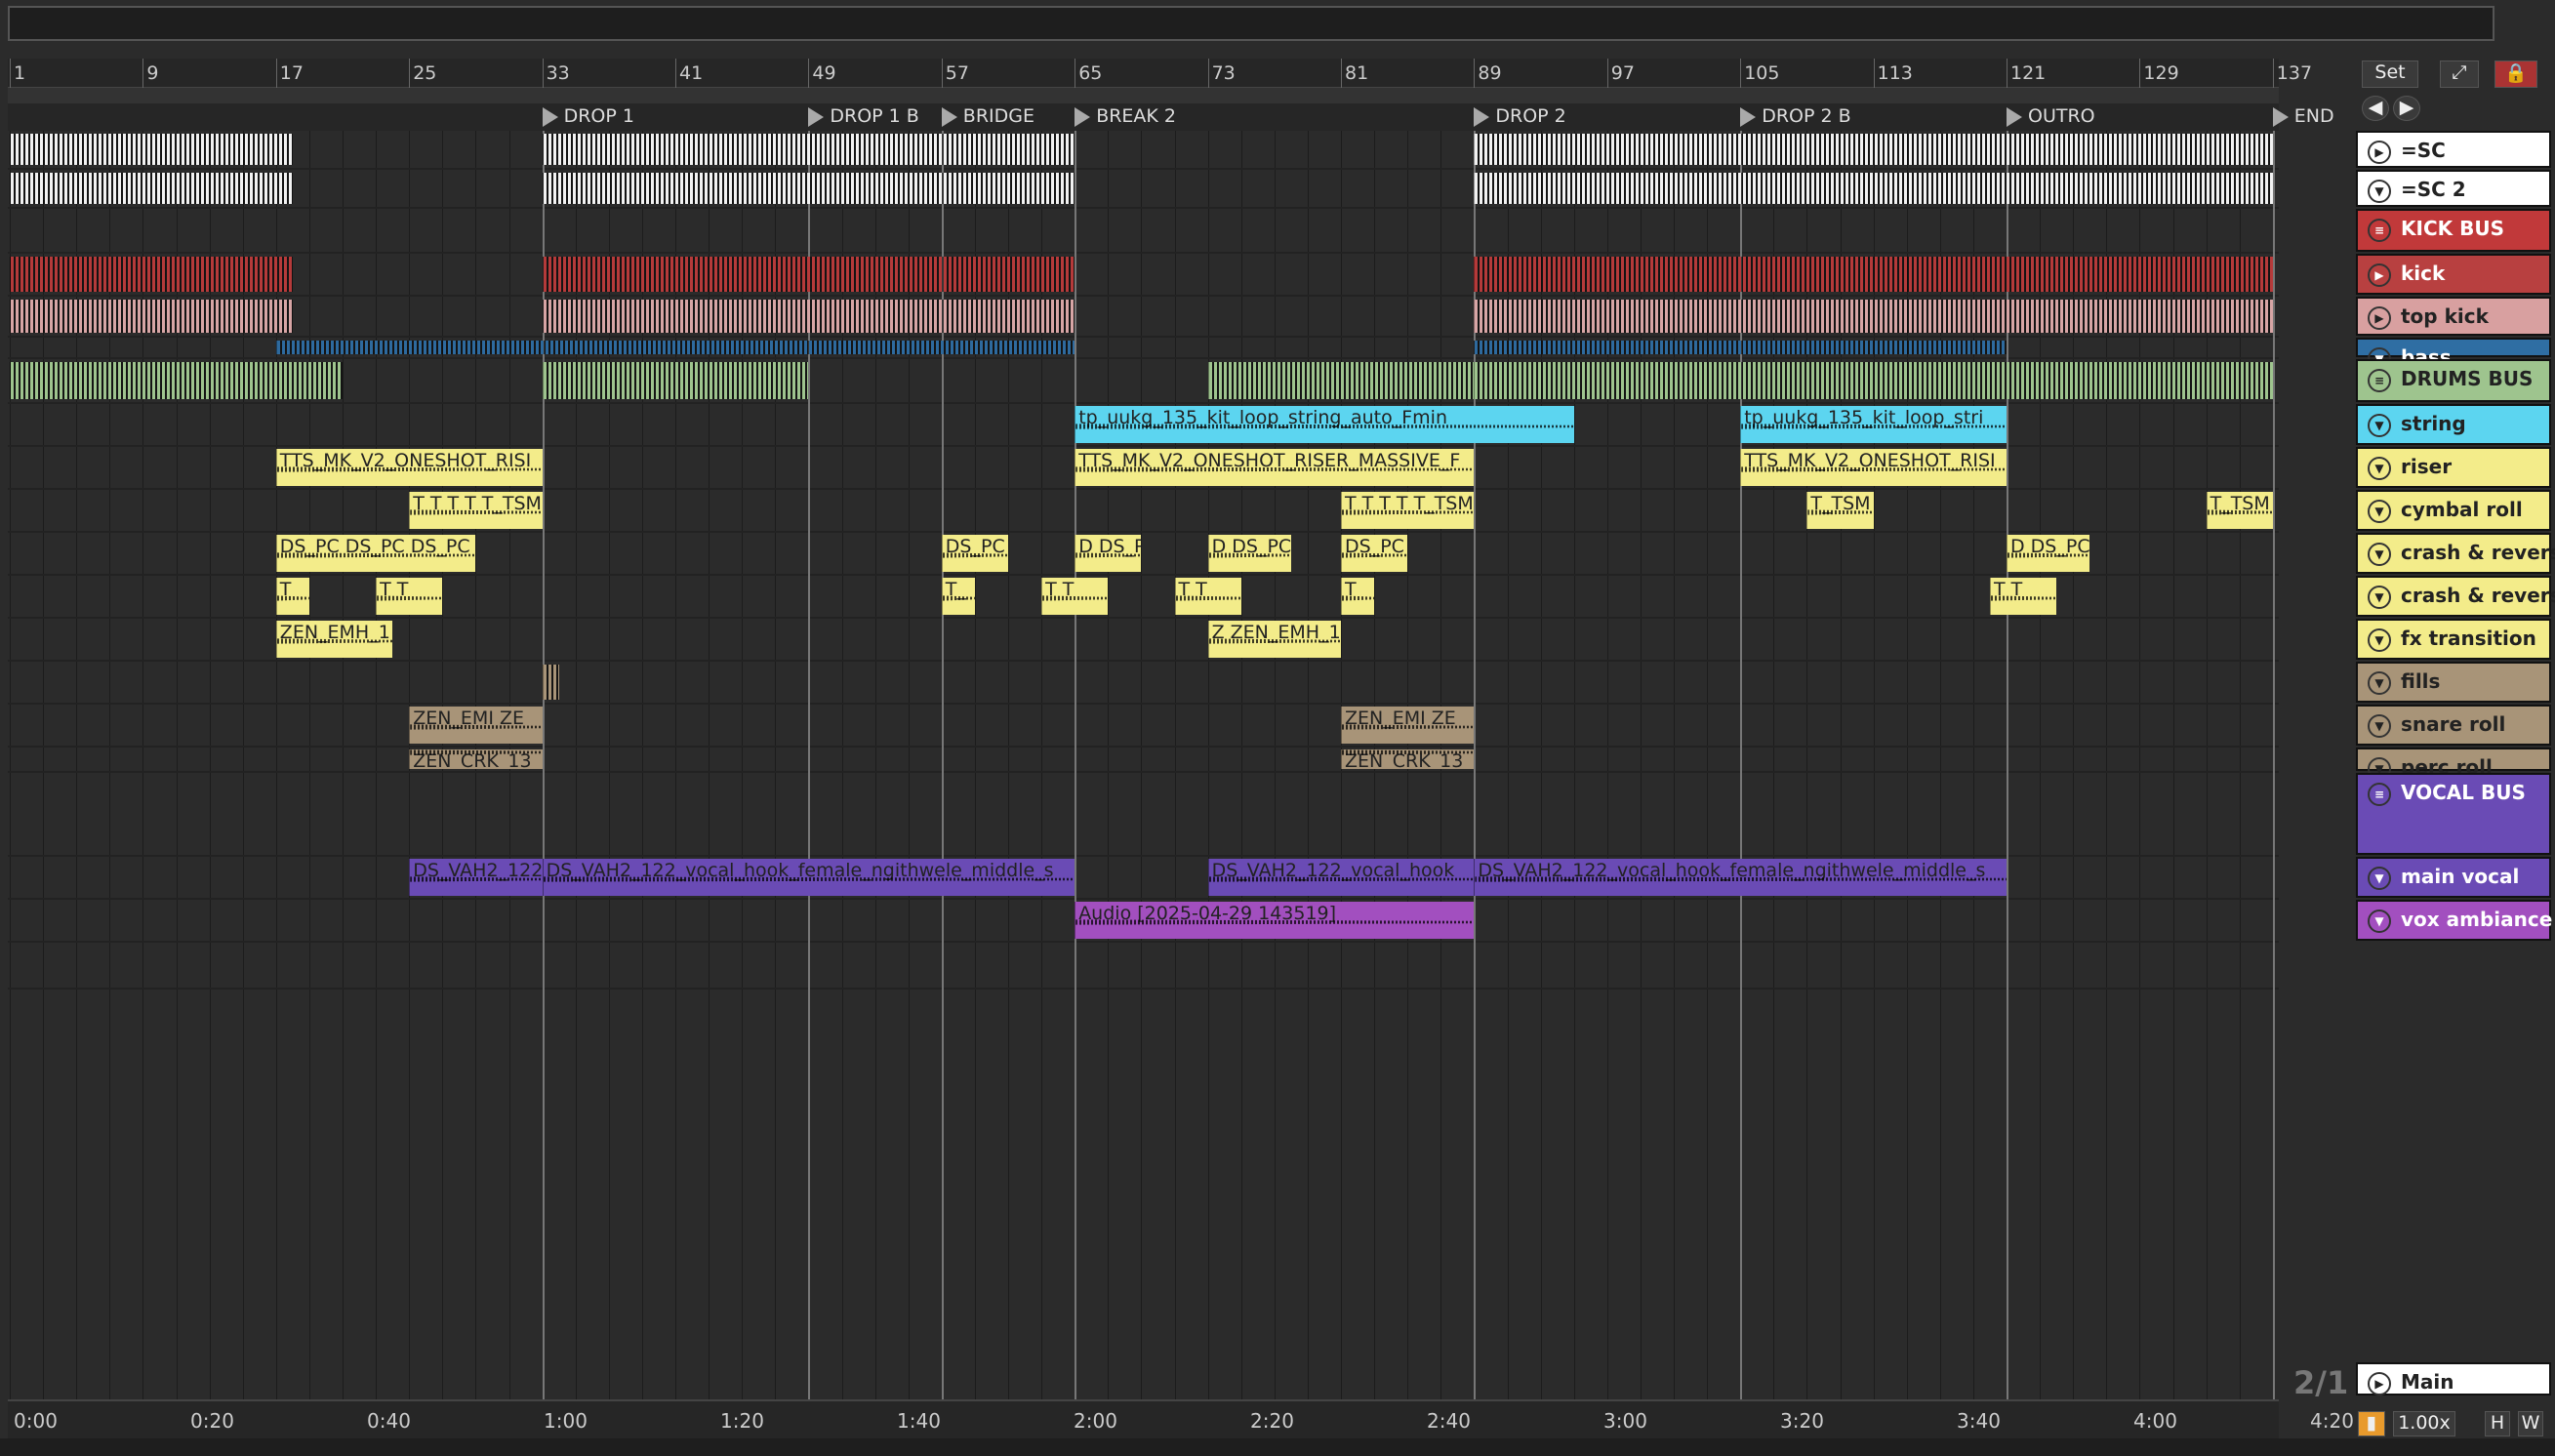  I want to click on audio-clip: Z ZEN_EMH_1, so click(1274, 639).